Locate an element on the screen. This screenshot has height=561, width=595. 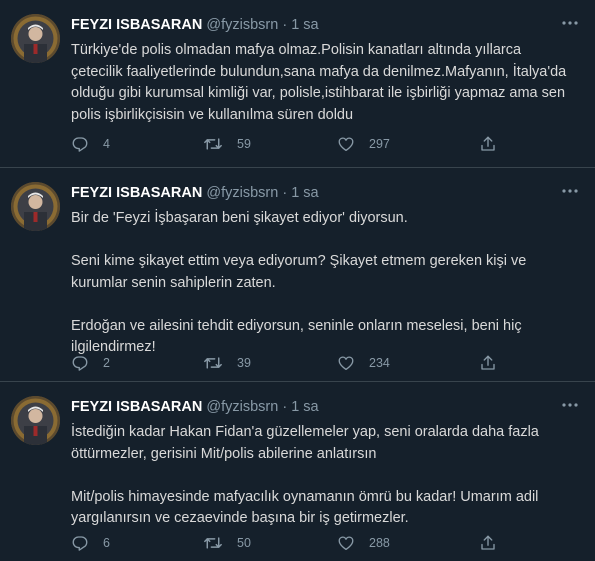
reply-count: 4 is located at coordinates (106, 144).